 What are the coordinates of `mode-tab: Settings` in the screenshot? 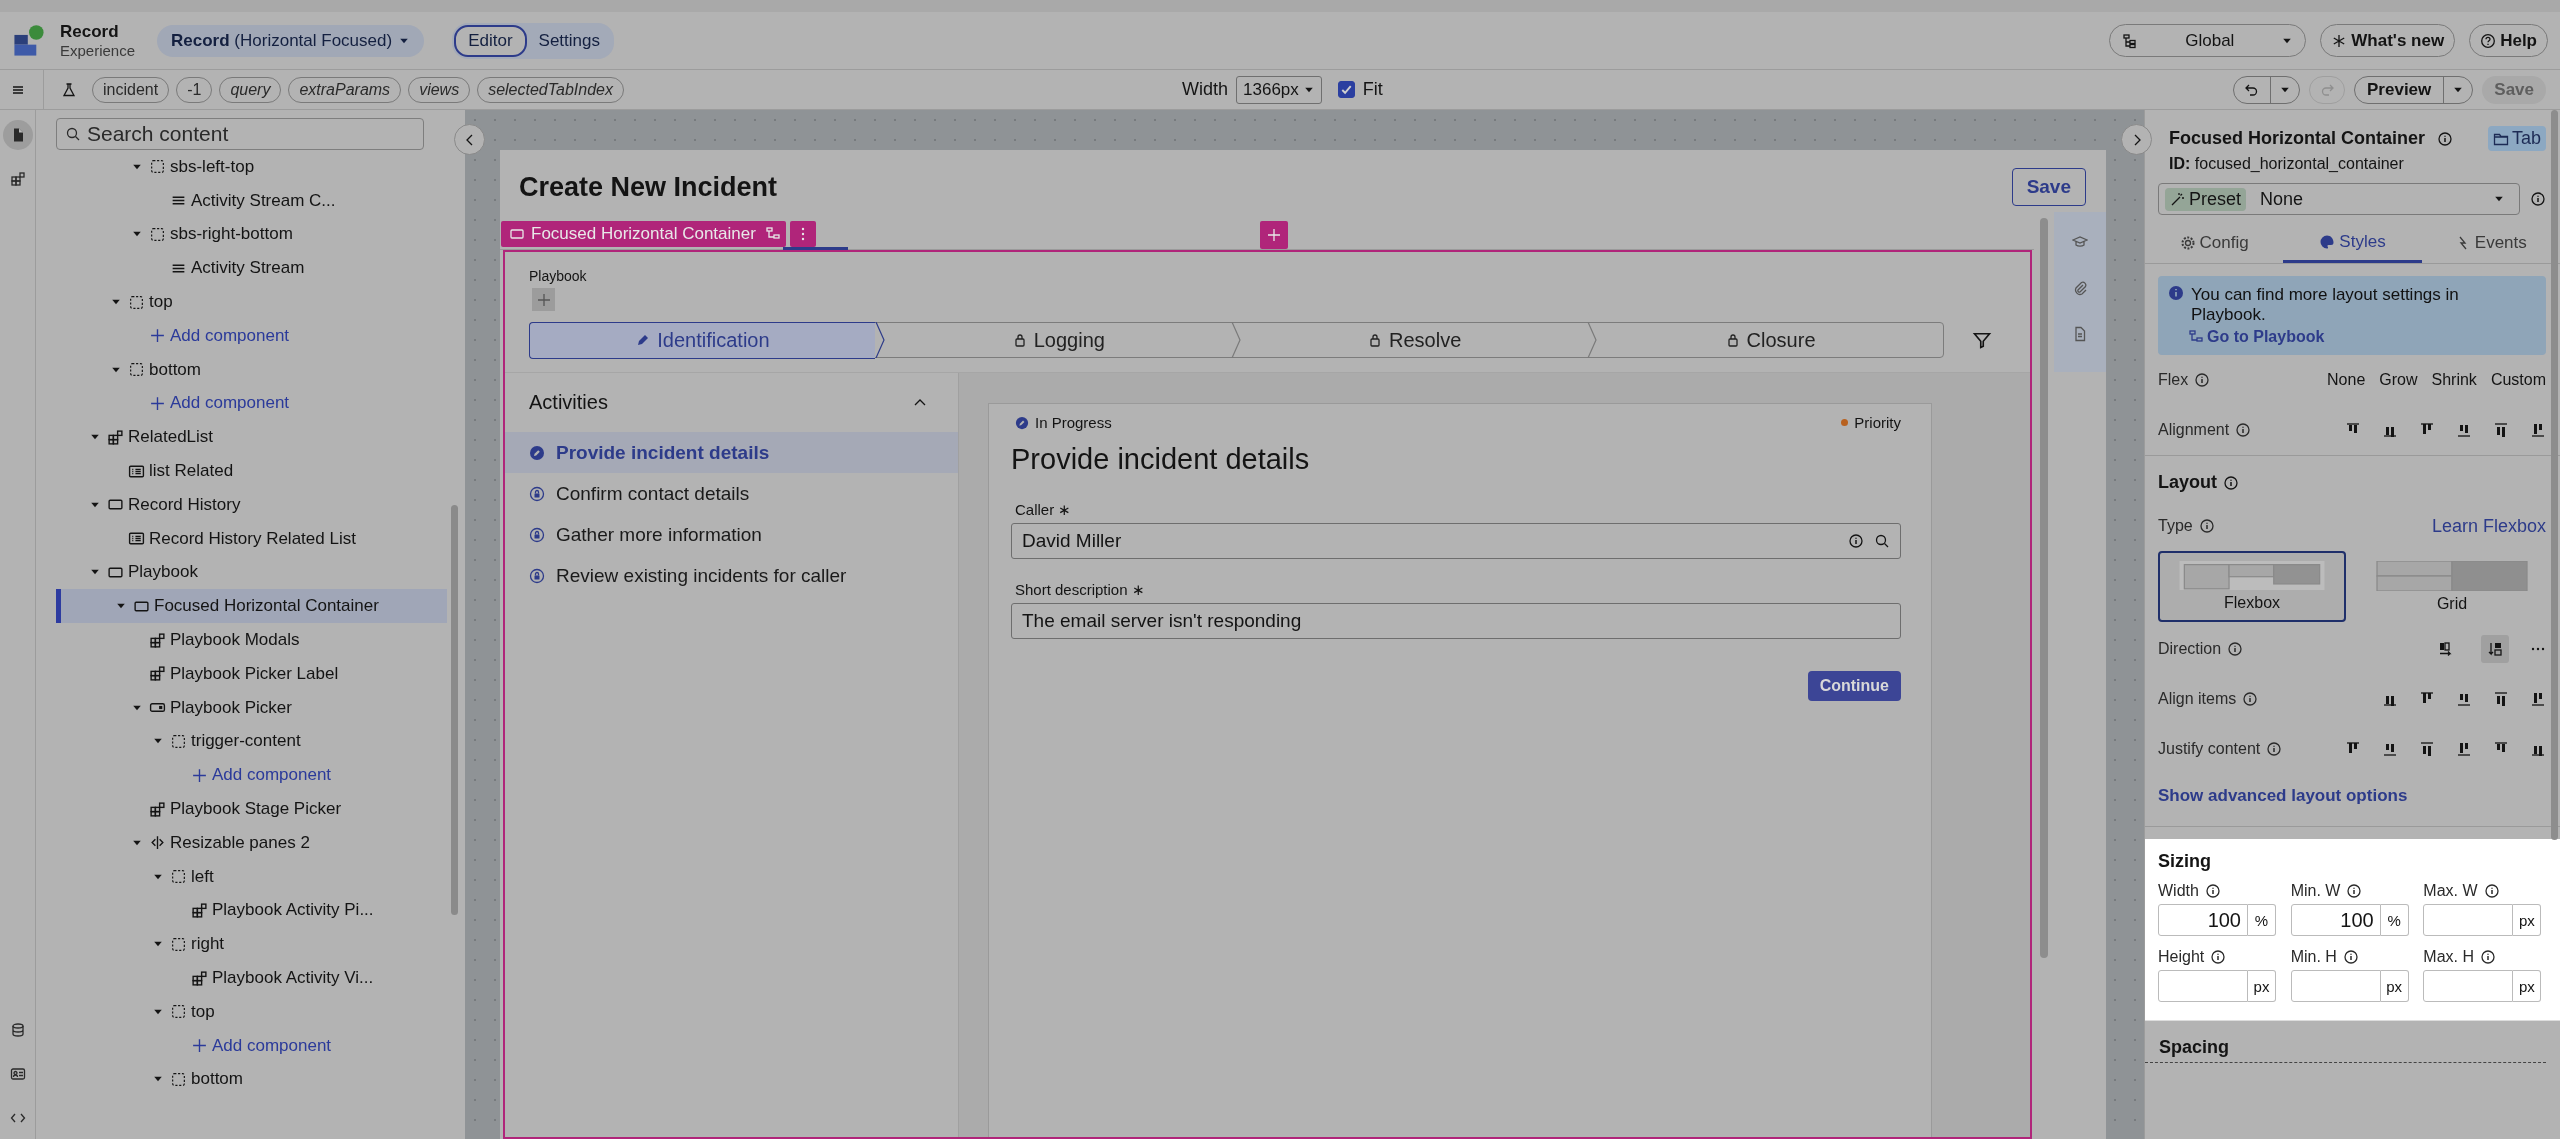 It's located at (569, 40).